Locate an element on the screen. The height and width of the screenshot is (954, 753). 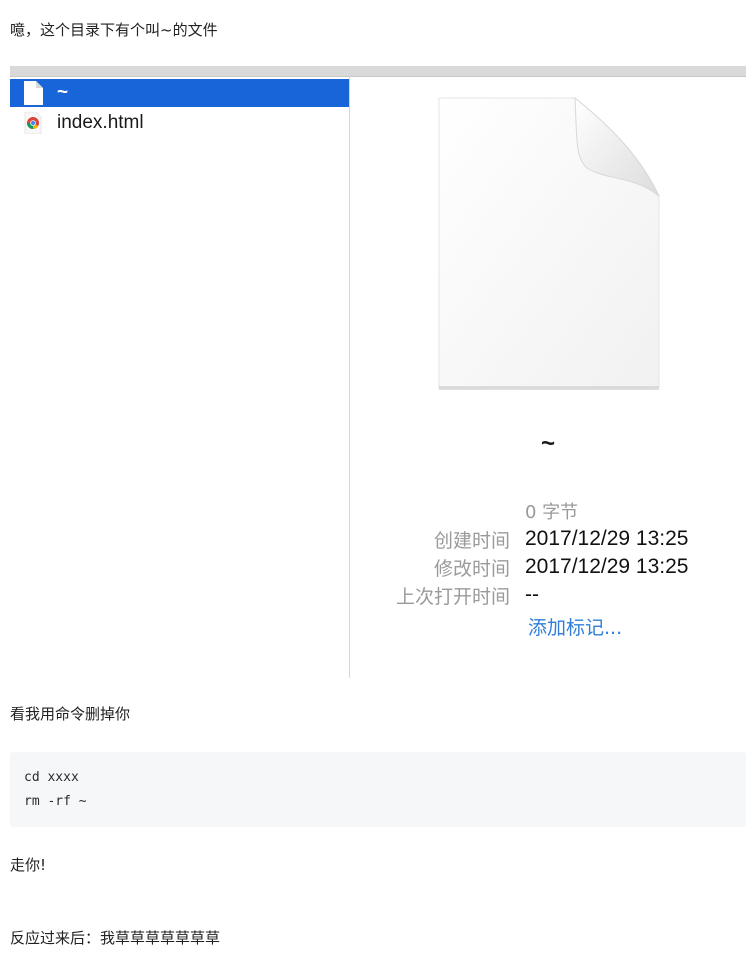
file-row-tilde: ~ is located at coordinates (179, 93).